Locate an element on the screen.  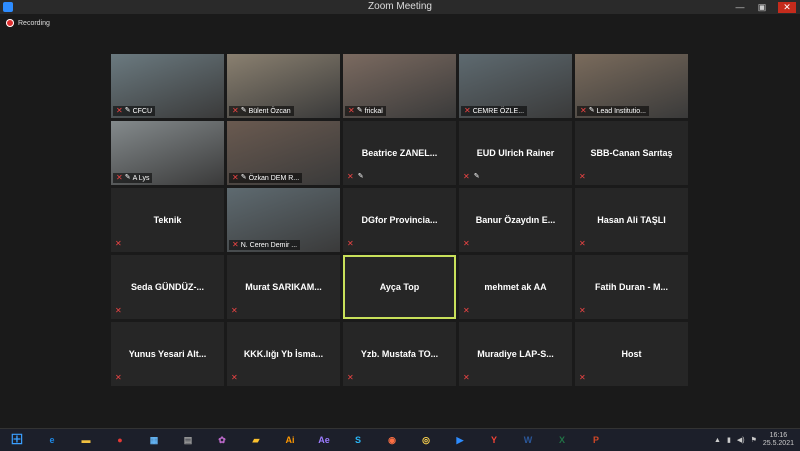
participant-name: Hasan Ali TAŞLI is located at coordinates (631, 220).